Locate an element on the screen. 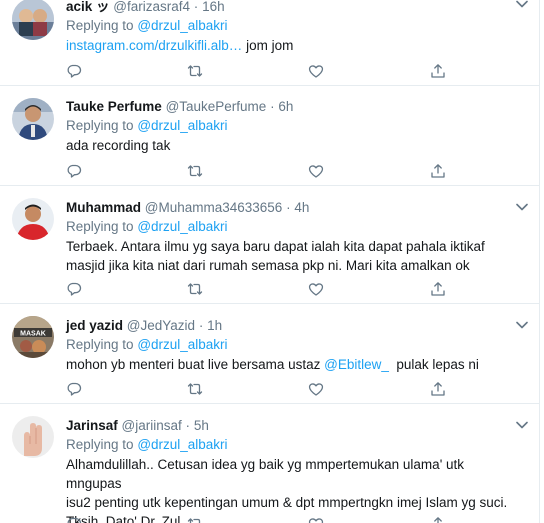 The width and height of the screenshot is (544, 523). tweet-text-fragment: jom jom is located at coordinates (268, 45).